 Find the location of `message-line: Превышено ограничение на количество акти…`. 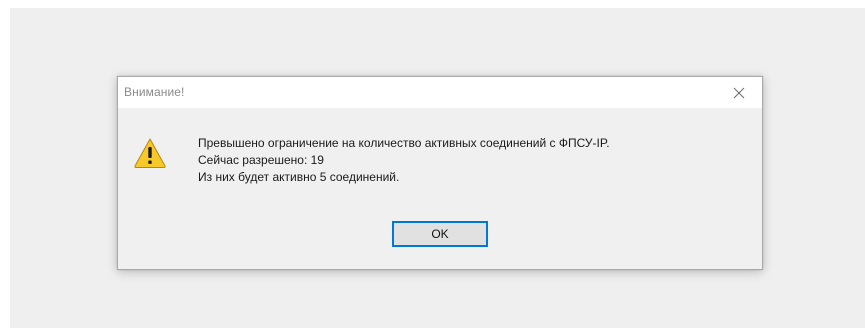

message-line: Превышено ограничение на количество акти… is located at coordinates (404, 143).